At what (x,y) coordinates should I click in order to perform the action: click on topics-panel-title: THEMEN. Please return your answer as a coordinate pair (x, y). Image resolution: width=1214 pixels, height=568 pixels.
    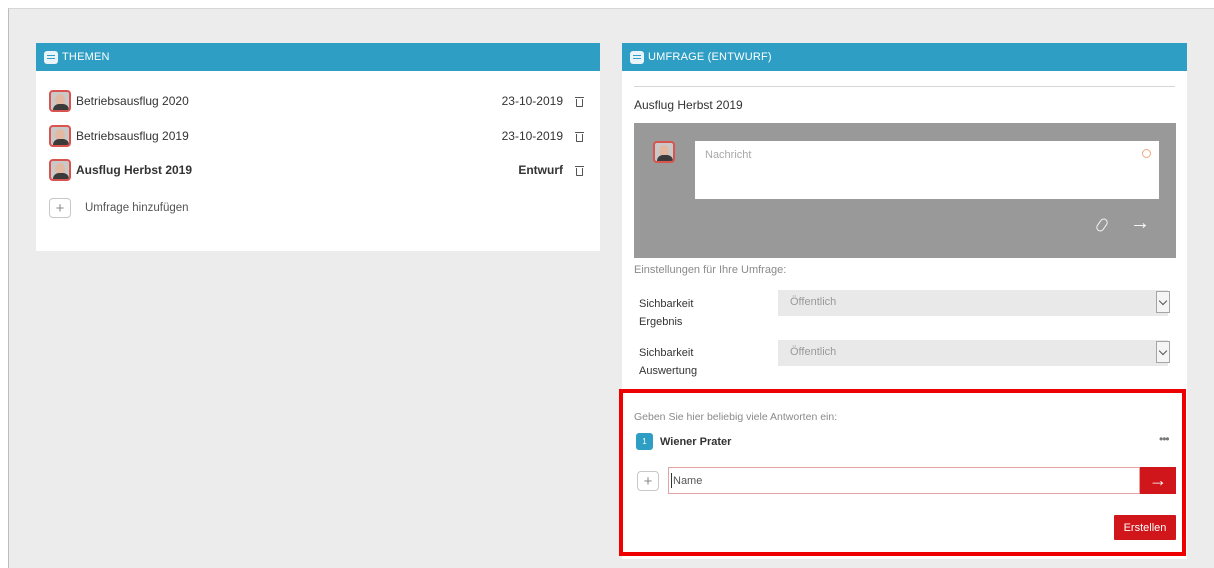
    Looking at the image, I should click on (86, 57).